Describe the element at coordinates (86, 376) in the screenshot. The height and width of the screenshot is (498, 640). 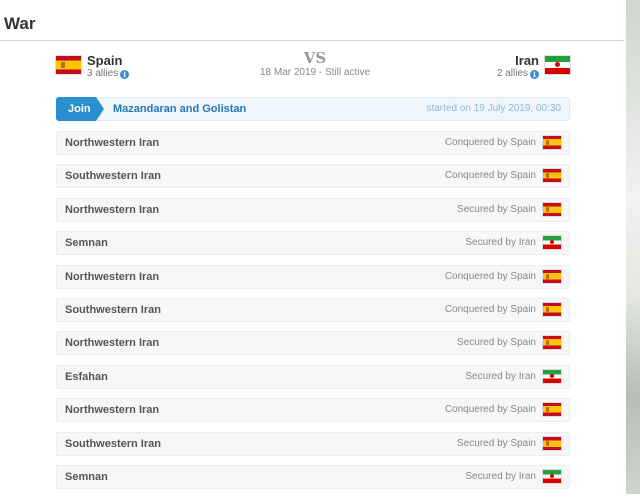
I see `region-name: Esfahan` at that location.